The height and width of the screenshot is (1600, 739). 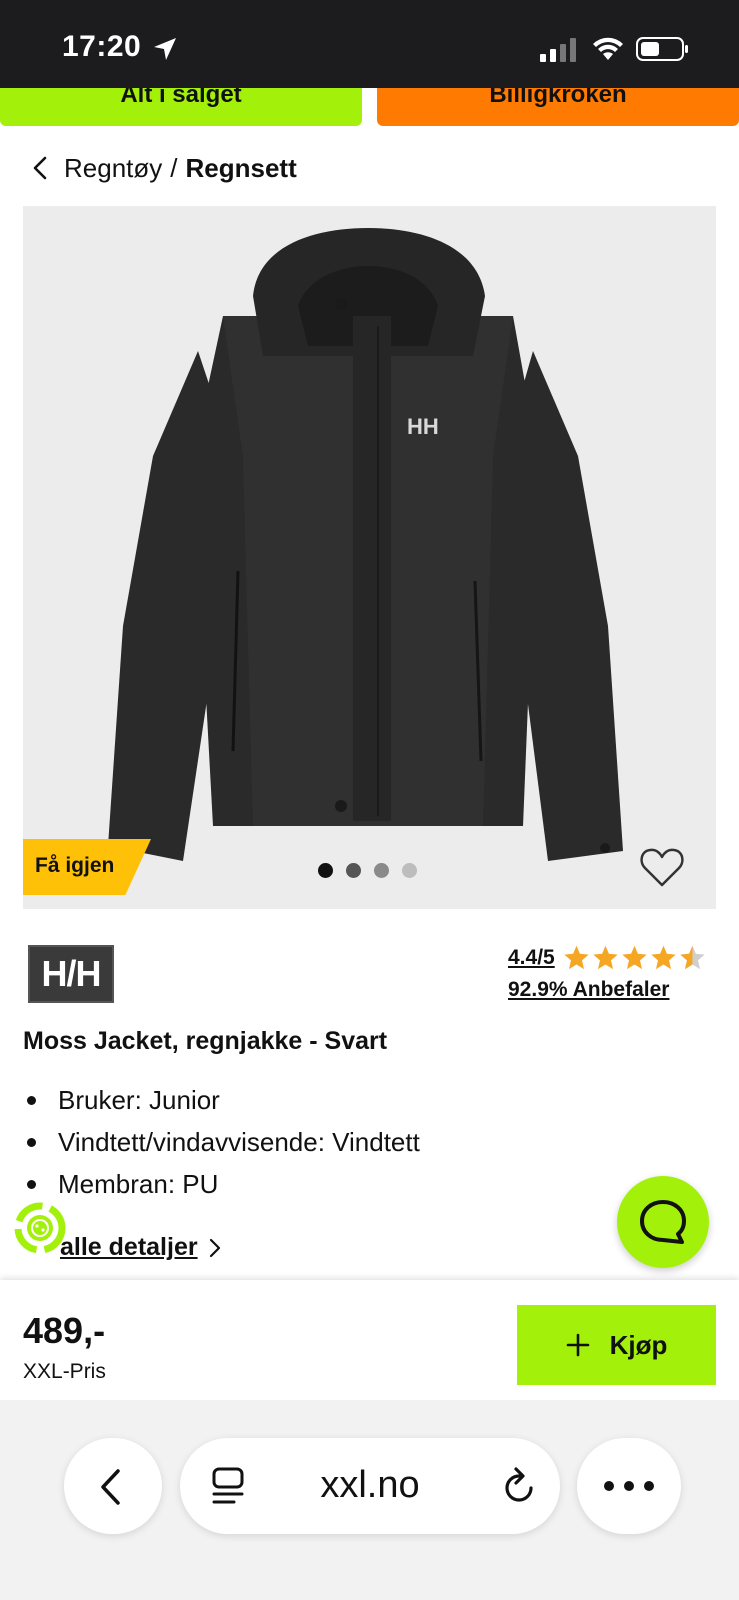 I want to click on breadcrumb: Regntøy / Regnsett, so click(x=163, y=168).